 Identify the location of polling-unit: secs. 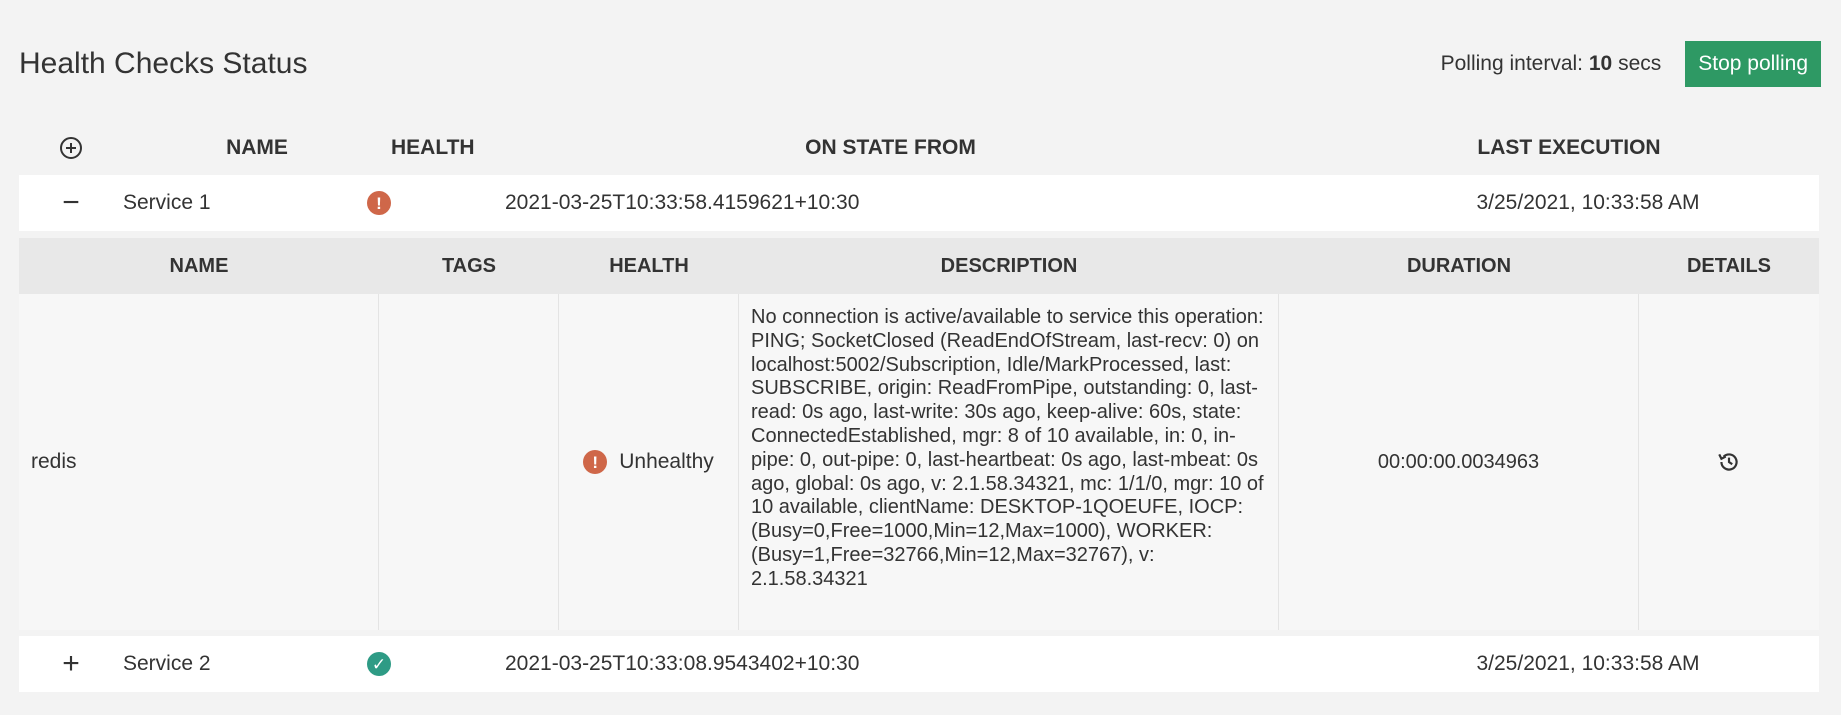
(1640, 63).